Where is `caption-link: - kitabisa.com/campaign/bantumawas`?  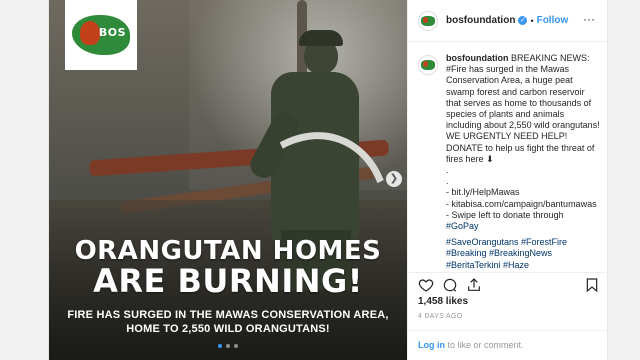
caption-link: - kitabisa.com/campaign/bantumawas is located at coordinates (521, 203).